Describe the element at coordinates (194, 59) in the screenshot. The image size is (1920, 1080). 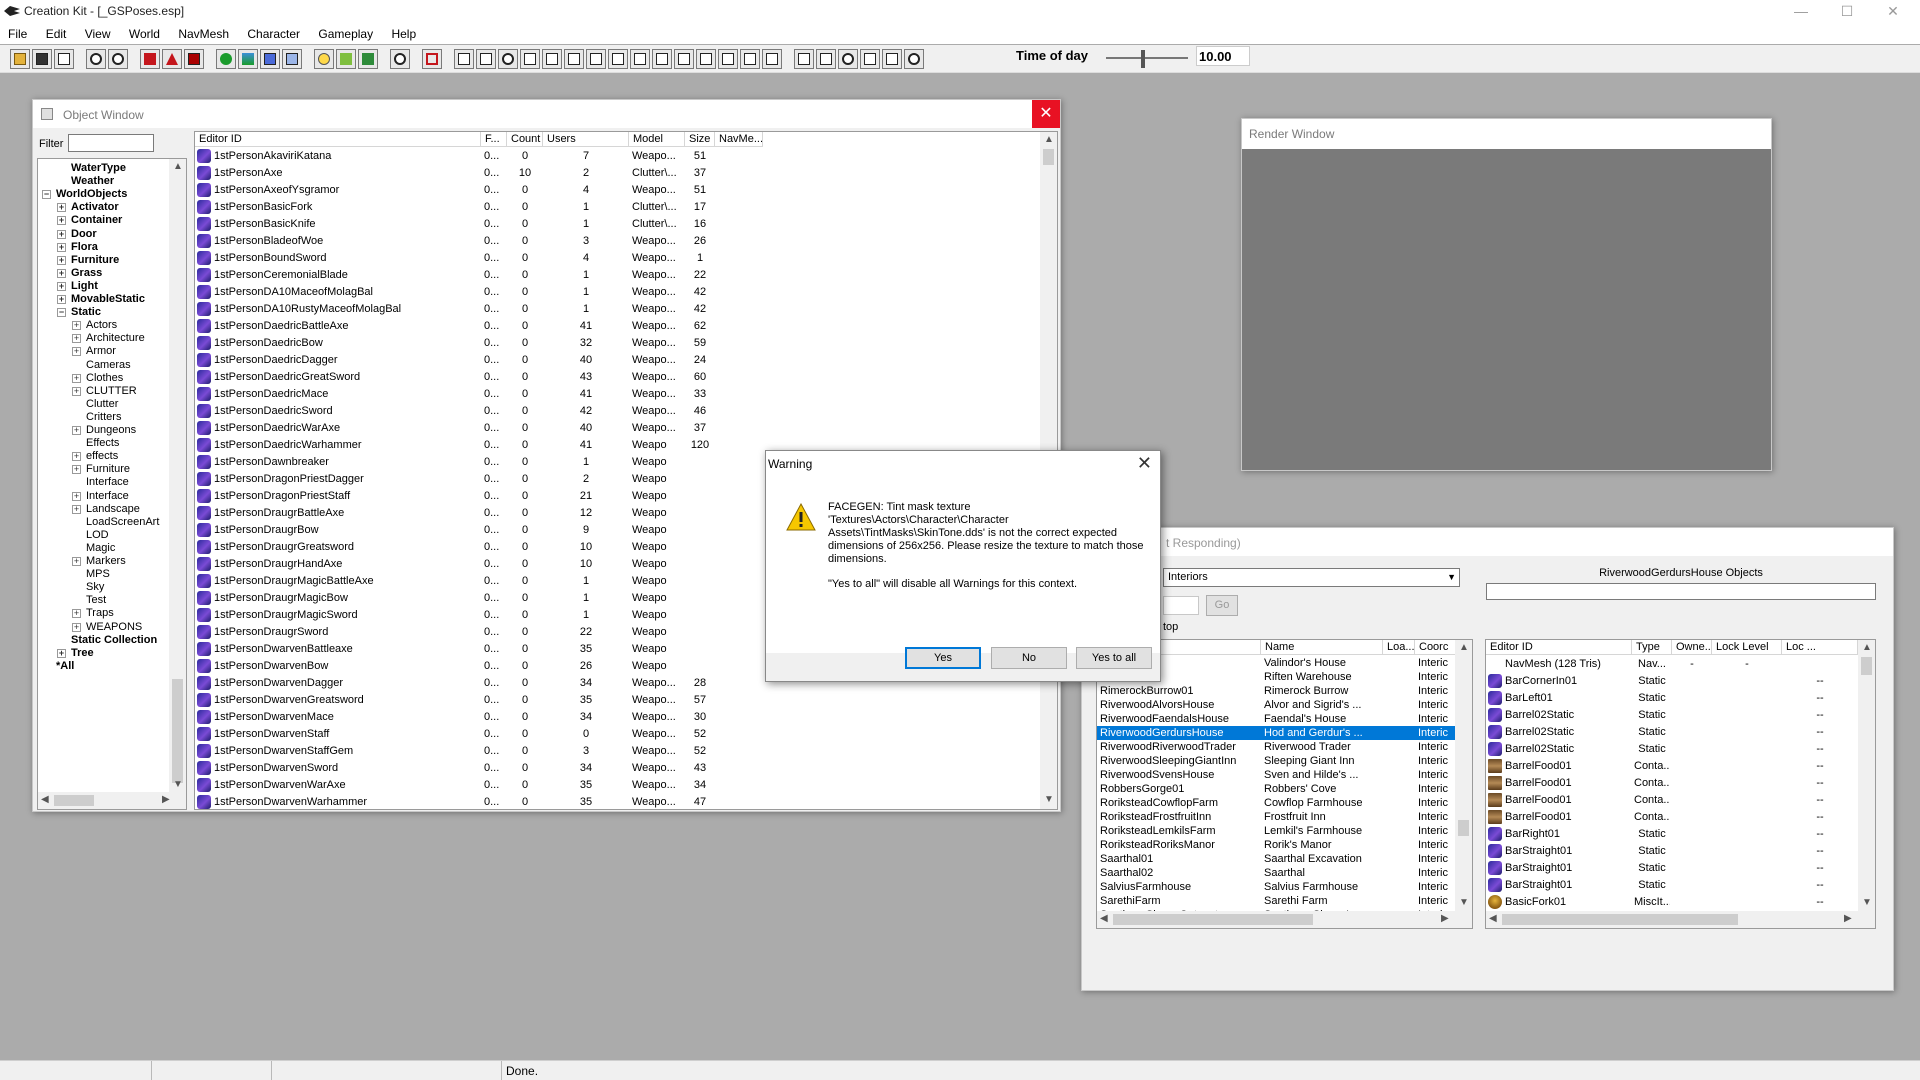
I see `red-grid-icon` at that location.